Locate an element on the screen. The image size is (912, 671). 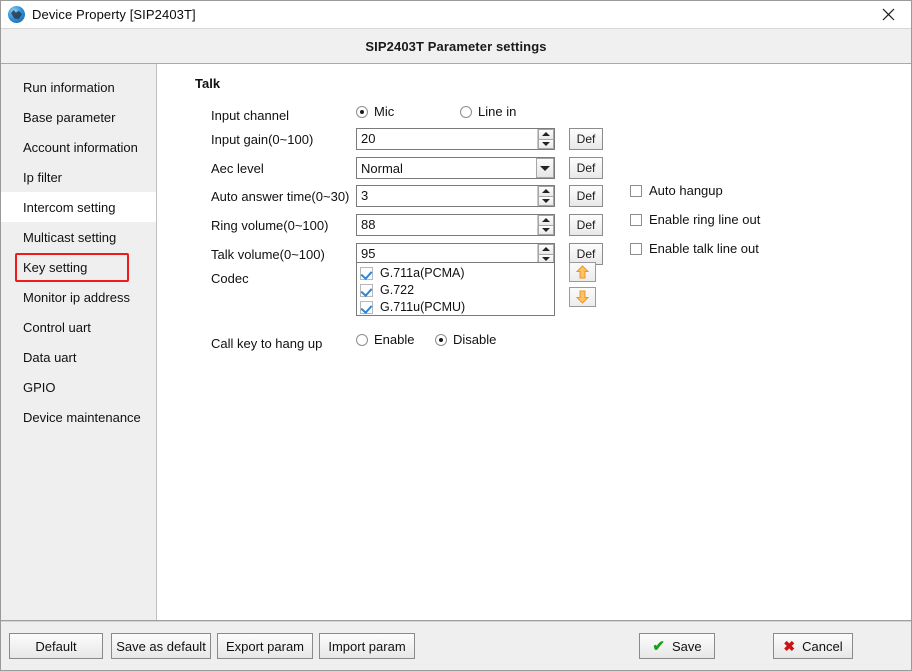
codec-move-up-button is located at coordinates (582, 272).